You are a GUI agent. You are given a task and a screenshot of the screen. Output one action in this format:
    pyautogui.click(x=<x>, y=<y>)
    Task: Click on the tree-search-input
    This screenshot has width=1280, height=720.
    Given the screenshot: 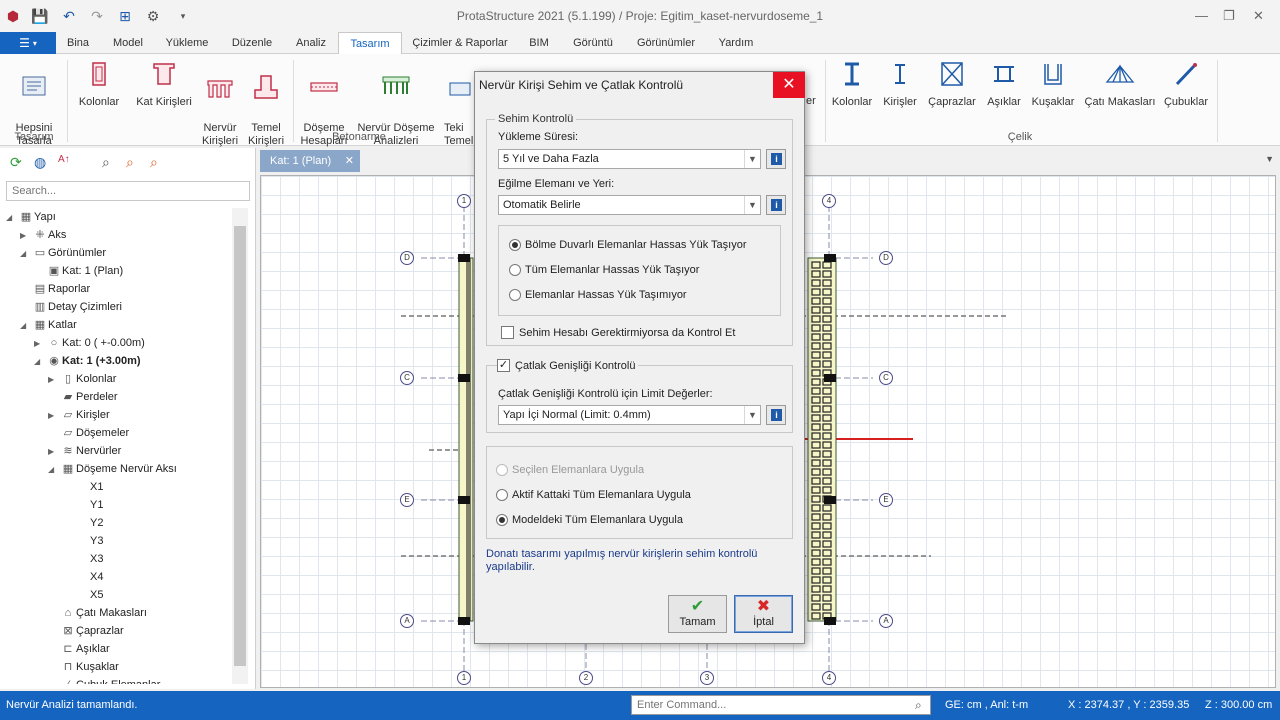 What is the action you would take?
    pyautogui.click(x=128, y=191)
    